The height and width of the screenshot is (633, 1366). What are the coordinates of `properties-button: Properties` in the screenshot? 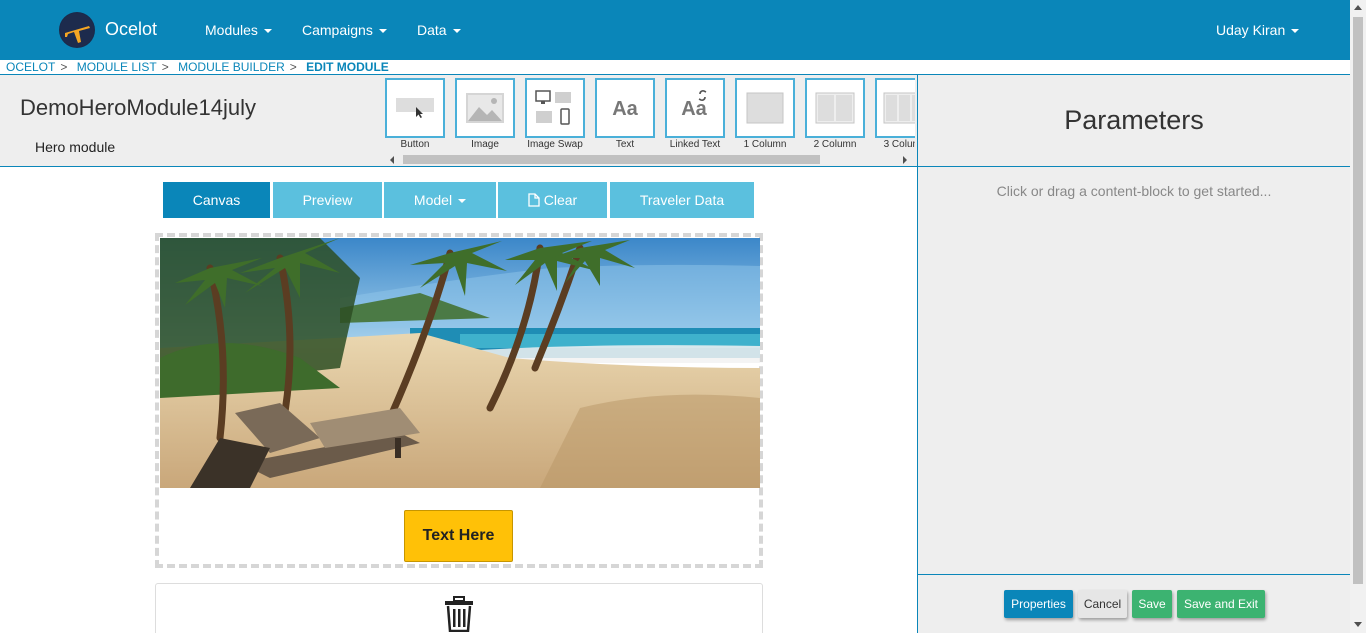 It's located at (1038, 604).